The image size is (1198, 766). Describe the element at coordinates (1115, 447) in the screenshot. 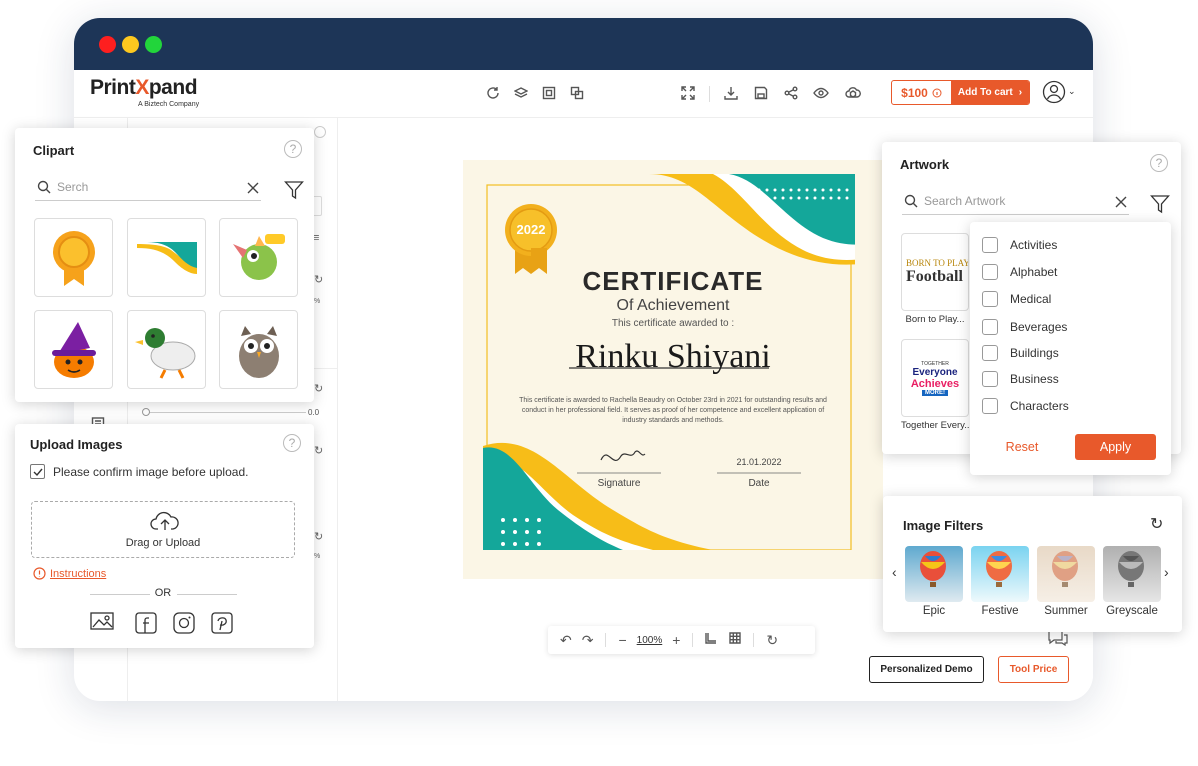

I see `apply-button: Apply` at that location.